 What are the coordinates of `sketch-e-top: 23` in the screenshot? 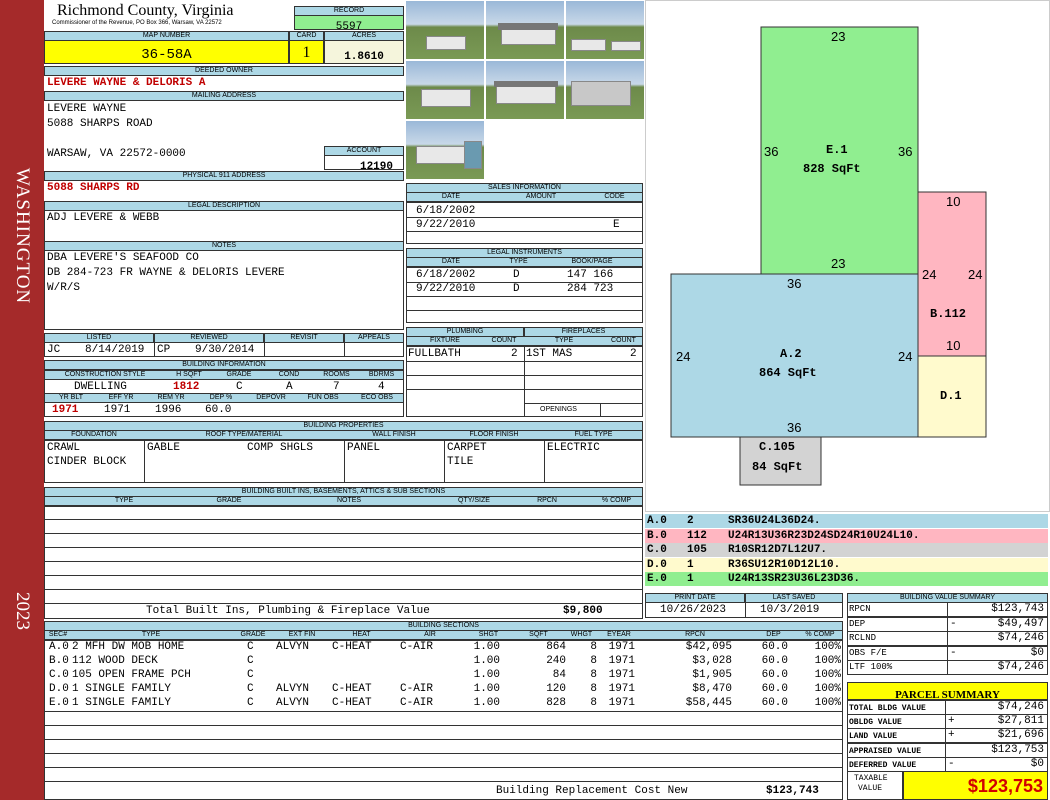 It's located at (838, 36).